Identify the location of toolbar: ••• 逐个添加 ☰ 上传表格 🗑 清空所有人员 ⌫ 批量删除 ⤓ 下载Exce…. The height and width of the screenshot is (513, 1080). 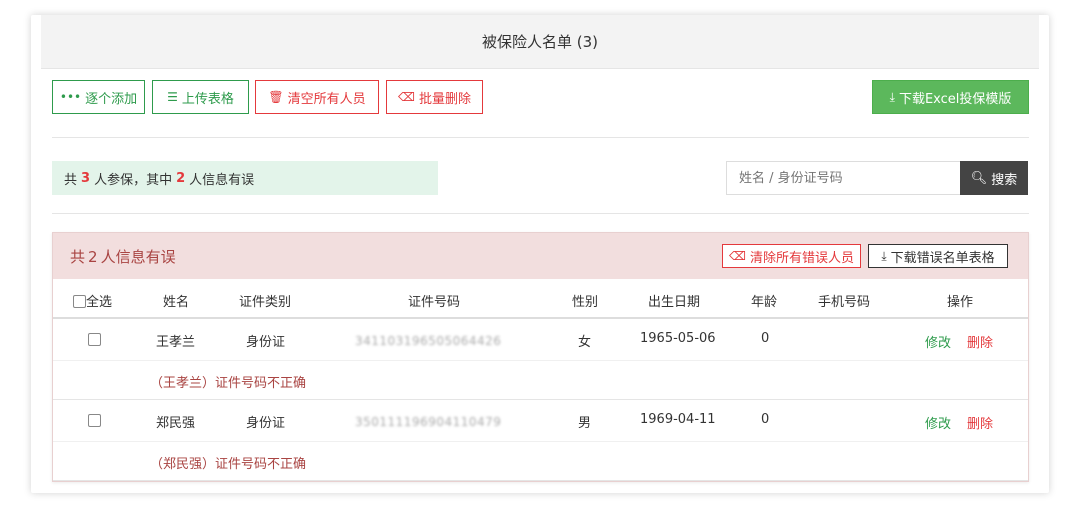
(540, 98).